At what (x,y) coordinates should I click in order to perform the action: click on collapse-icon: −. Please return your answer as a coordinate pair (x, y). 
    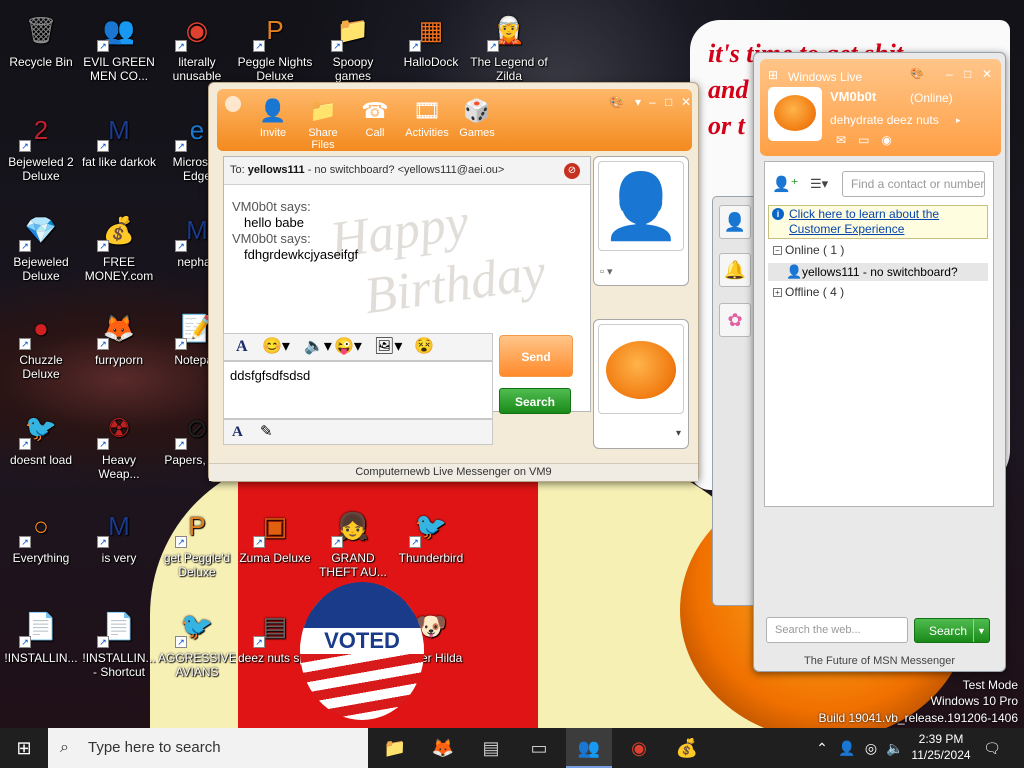
    Looking at the image, I should click on (777, 250).